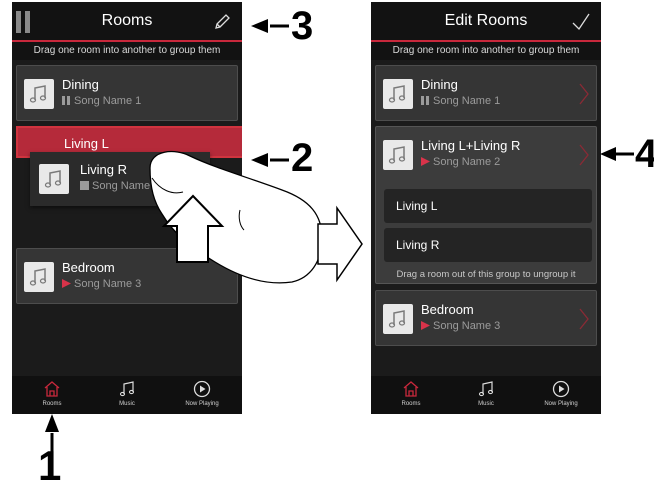  What do you see at coordinates (644, 154) in the screenshot?
I see `callout-4: 4` at bounding box center [644, 154].